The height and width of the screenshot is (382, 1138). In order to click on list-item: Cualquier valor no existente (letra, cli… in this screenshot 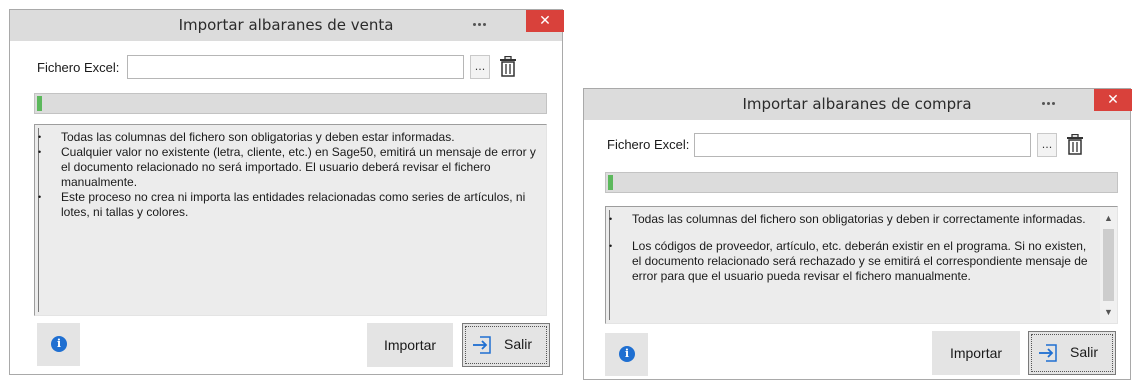, I will do `click(287, 167)`.